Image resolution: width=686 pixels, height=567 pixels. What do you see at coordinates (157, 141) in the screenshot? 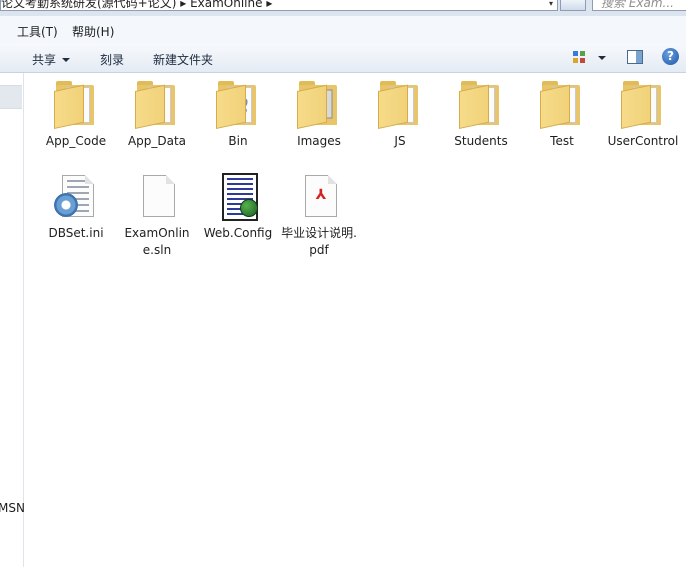
I see `file-name: App_Data` at bounding box center [157, 141].